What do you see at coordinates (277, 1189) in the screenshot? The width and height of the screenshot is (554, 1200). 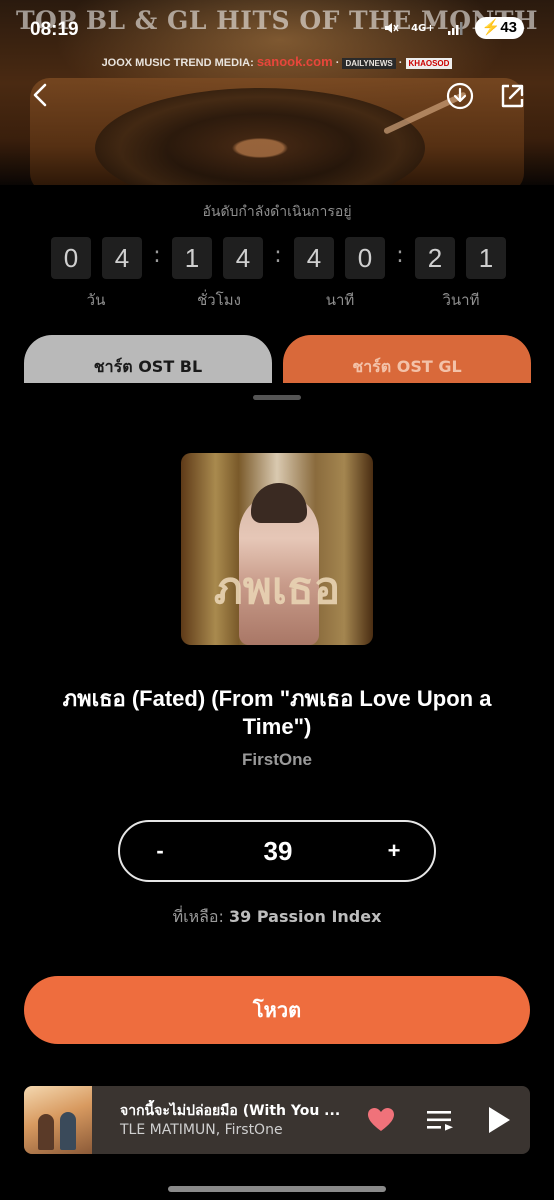 I see `home-indicator` at bounding box center [277, 1189].